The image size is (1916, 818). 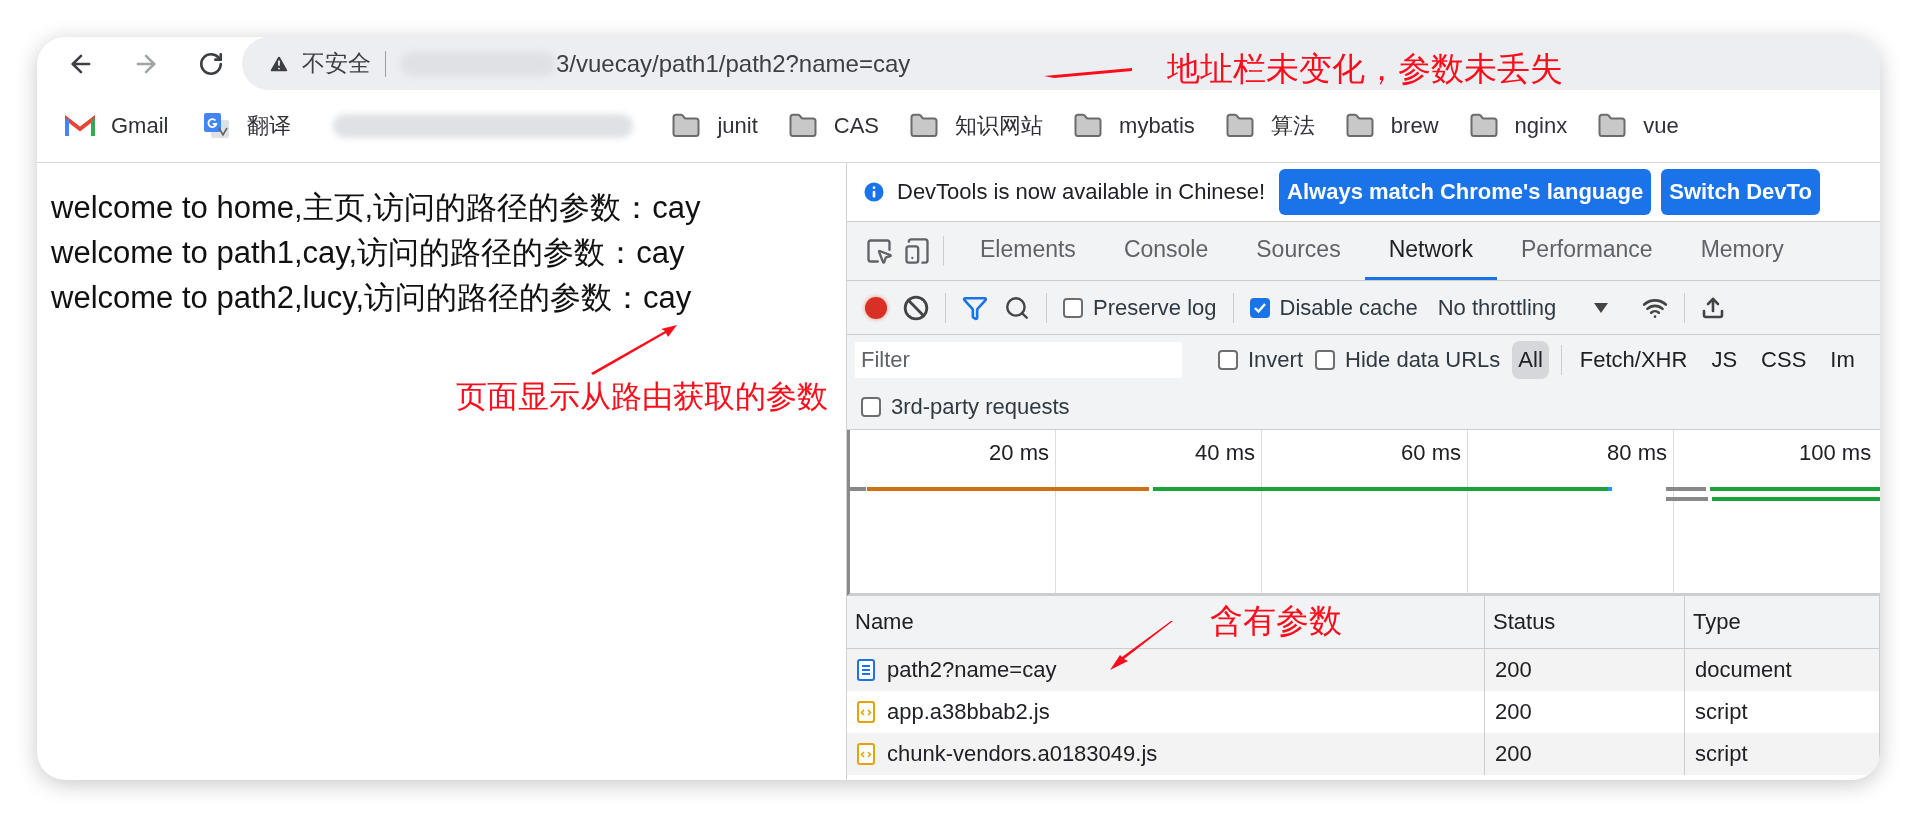 I want to click on search-icon, so click(x=1017, y=307).